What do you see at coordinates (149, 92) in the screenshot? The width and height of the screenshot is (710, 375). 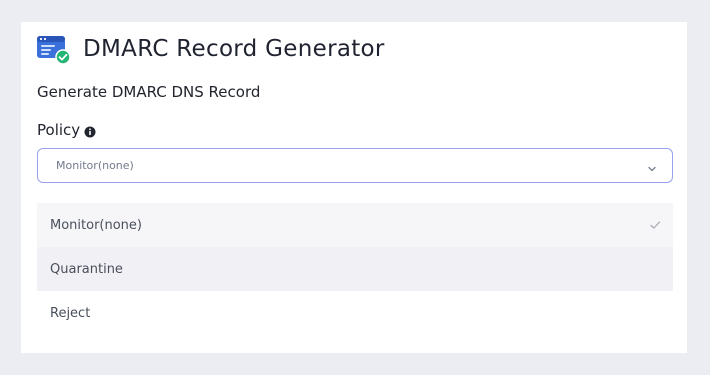 I see `section-subtitle: Generate DMARC DNS Record` at bounding box center [149, 92].